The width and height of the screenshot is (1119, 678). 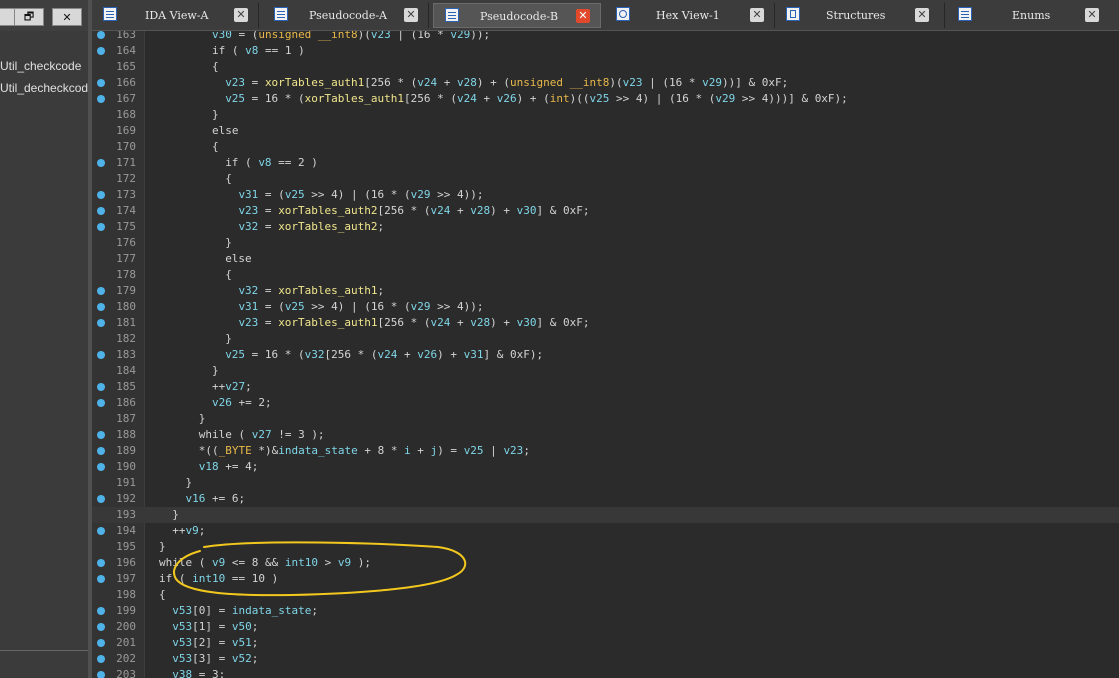 What do you see at coordinates (605, 547) in the screenshot?
I see `code-line: 195}` at bounding box center [605, 547].